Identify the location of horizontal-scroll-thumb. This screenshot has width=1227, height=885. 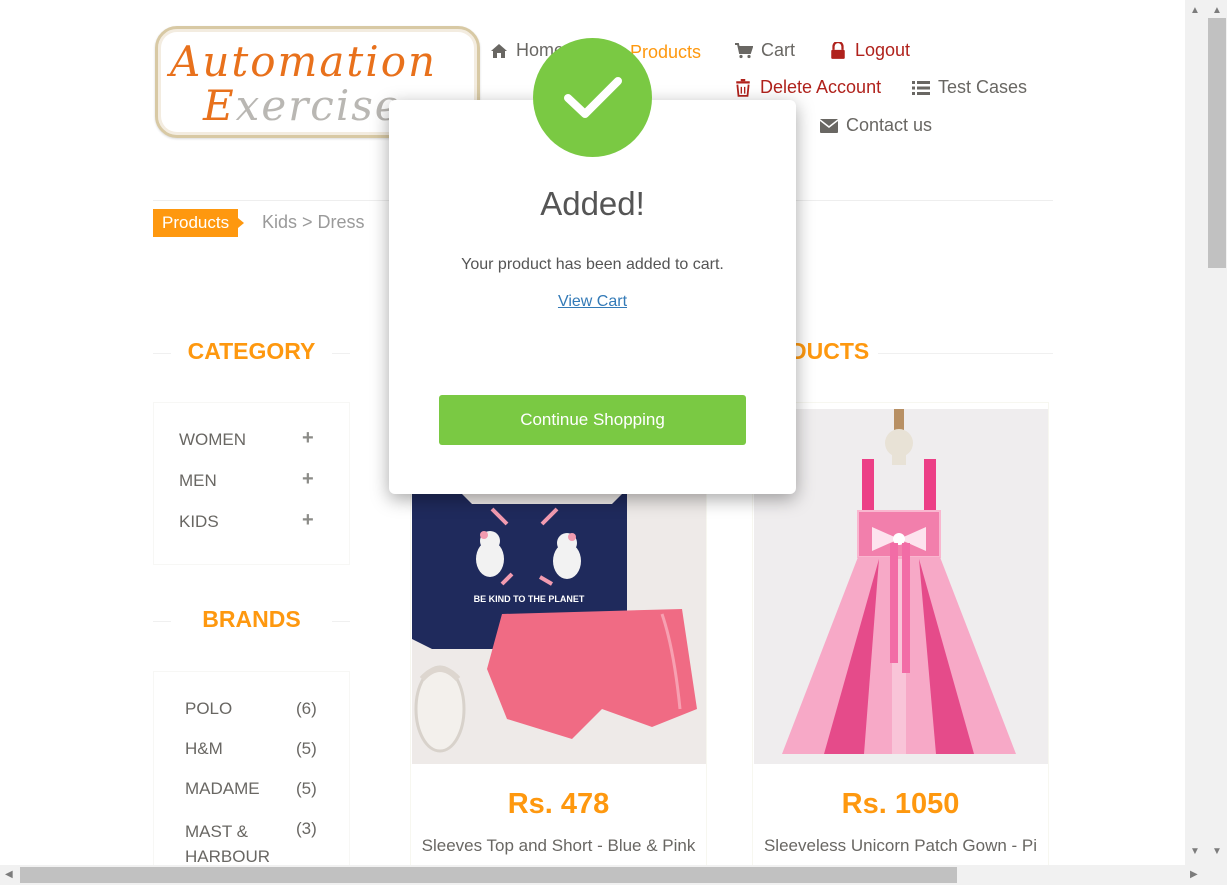
(488, 875).